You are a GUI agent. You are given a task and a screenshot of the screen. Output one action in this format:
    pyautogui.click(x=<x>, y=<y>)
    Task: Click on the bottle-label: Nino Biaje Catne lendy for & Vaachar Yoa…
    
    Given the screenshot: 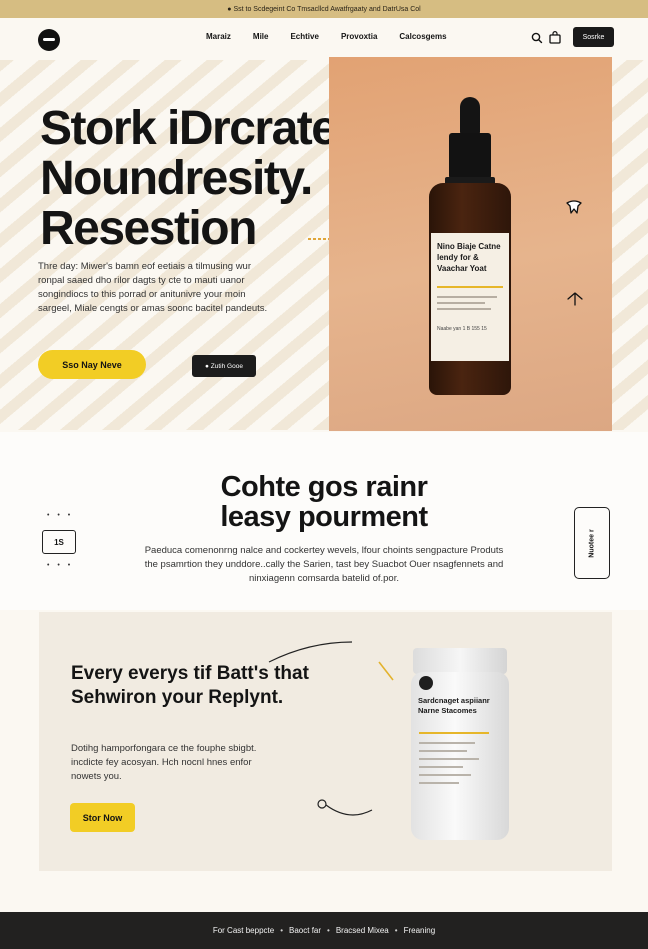 What is the action you would take?
    pyautogui.click(x=470, y=297)
    